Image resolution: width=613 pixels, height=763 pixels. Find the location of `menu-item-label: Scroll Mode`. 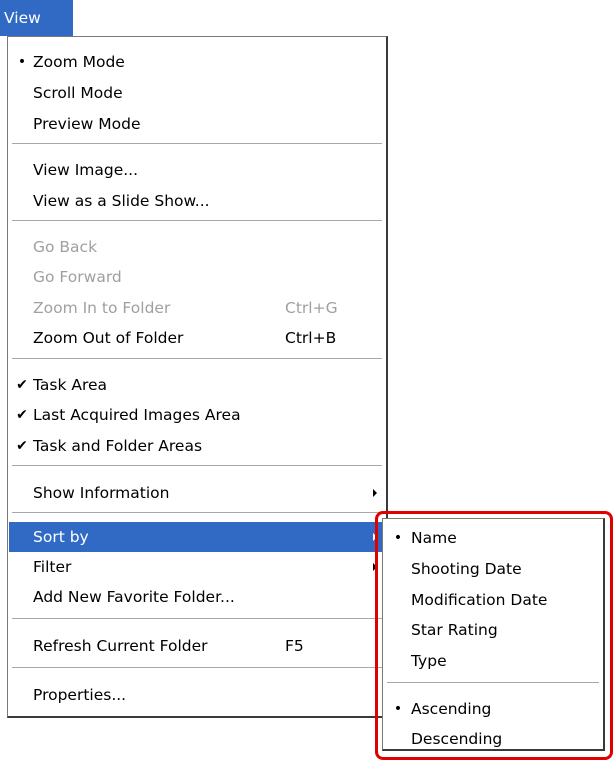

menu-item-label: Scroll Mode is located at coordinates (78, 93).